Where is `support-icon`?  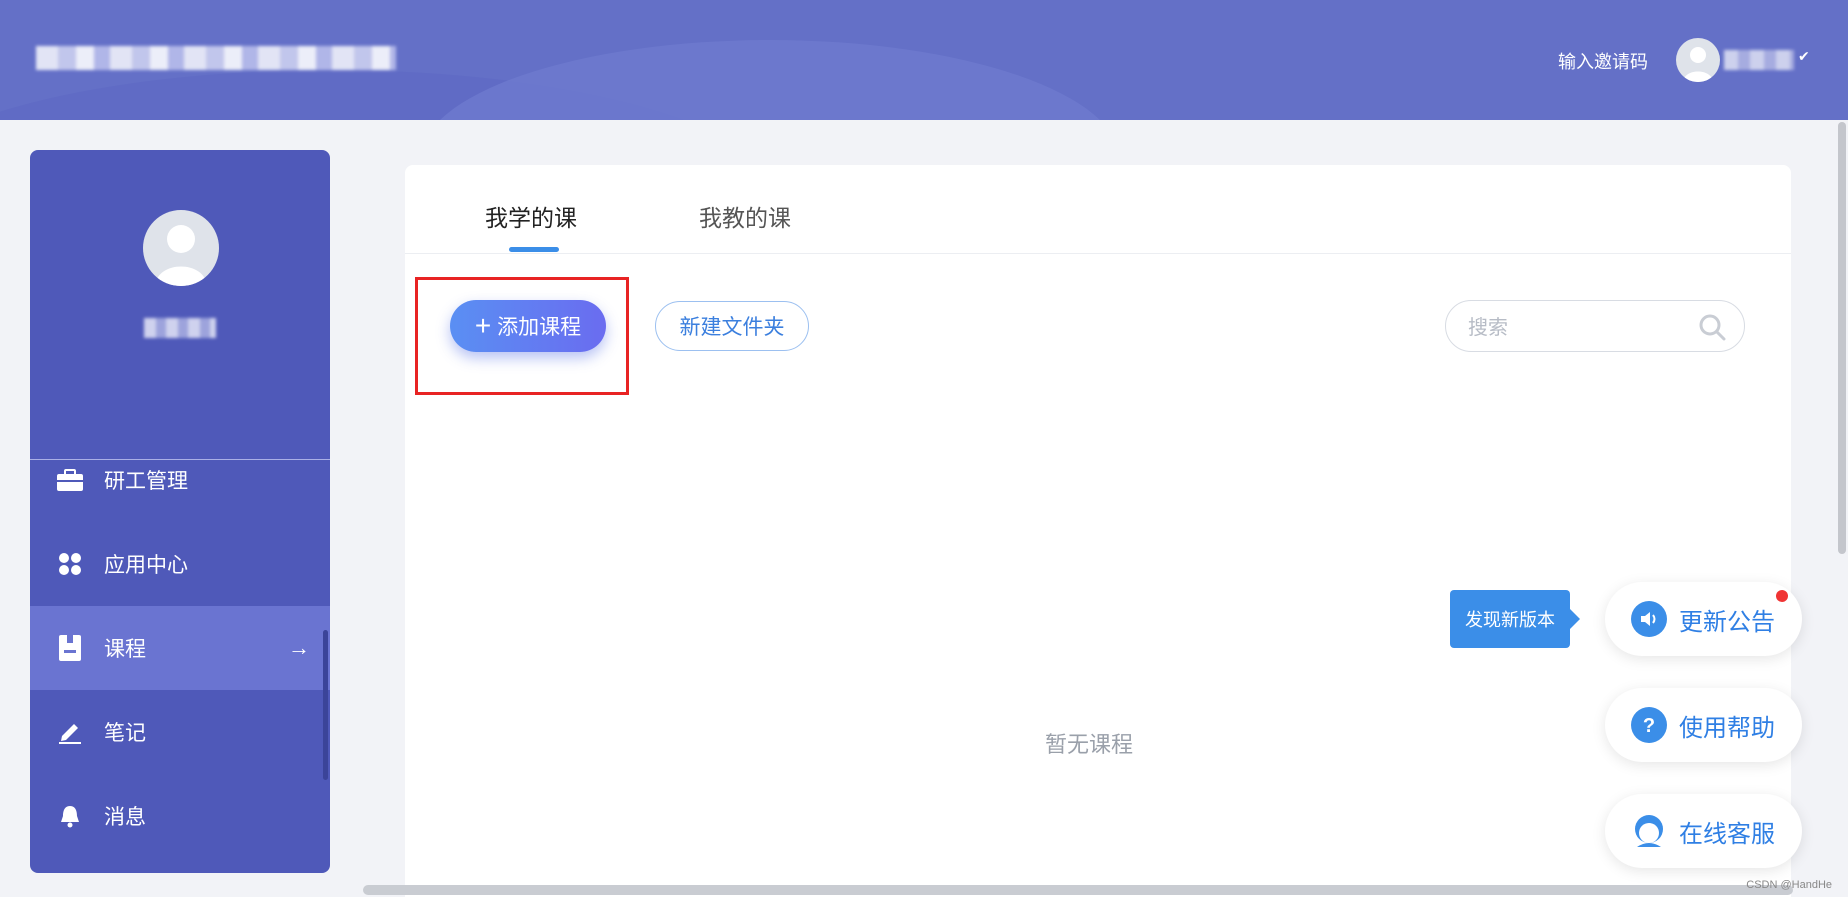 support-icon is located at coordinates (1649, 831).